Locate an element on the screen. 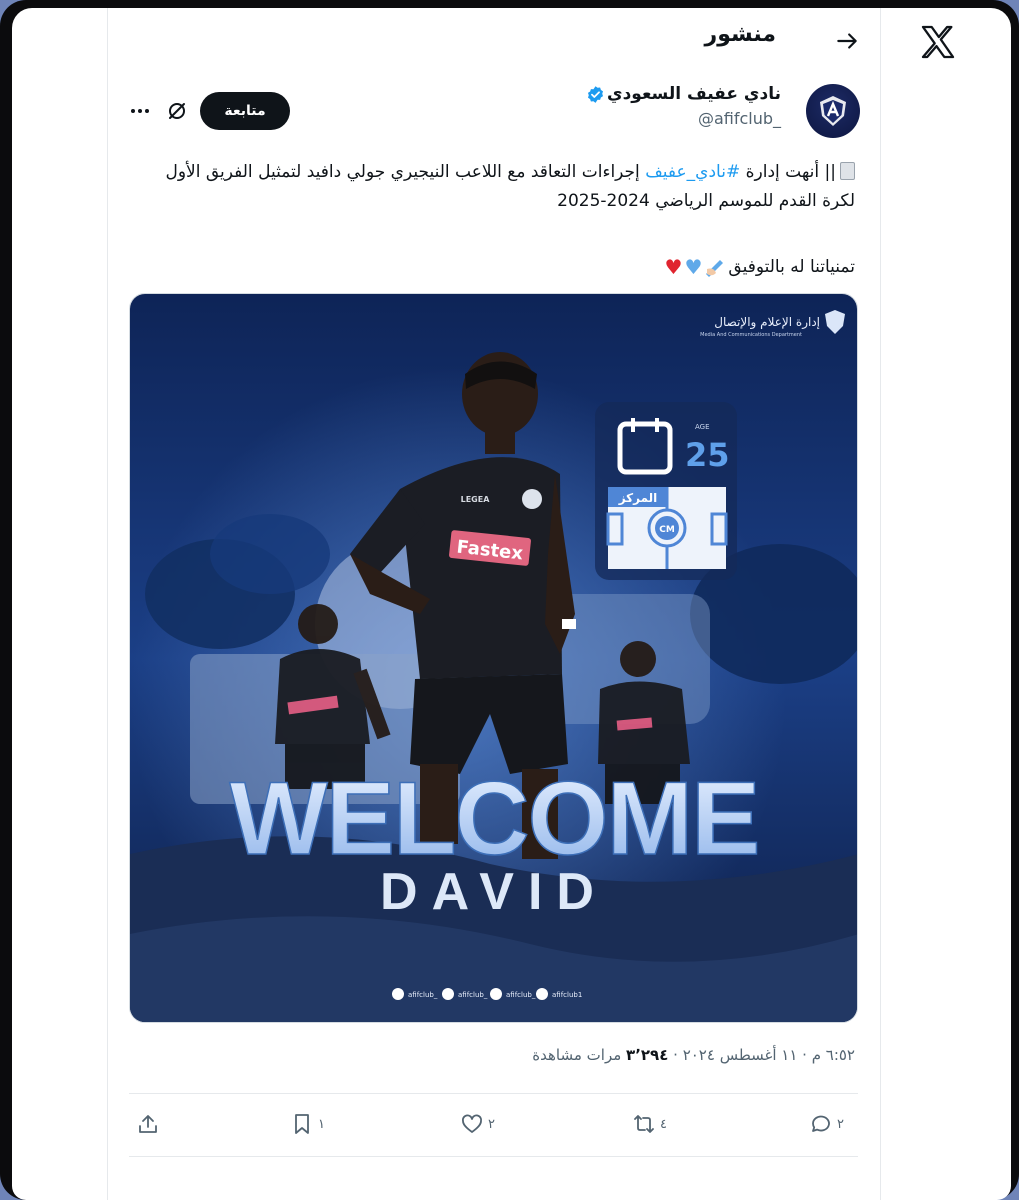  page-title: منشور is located at coordinates (740, 34).